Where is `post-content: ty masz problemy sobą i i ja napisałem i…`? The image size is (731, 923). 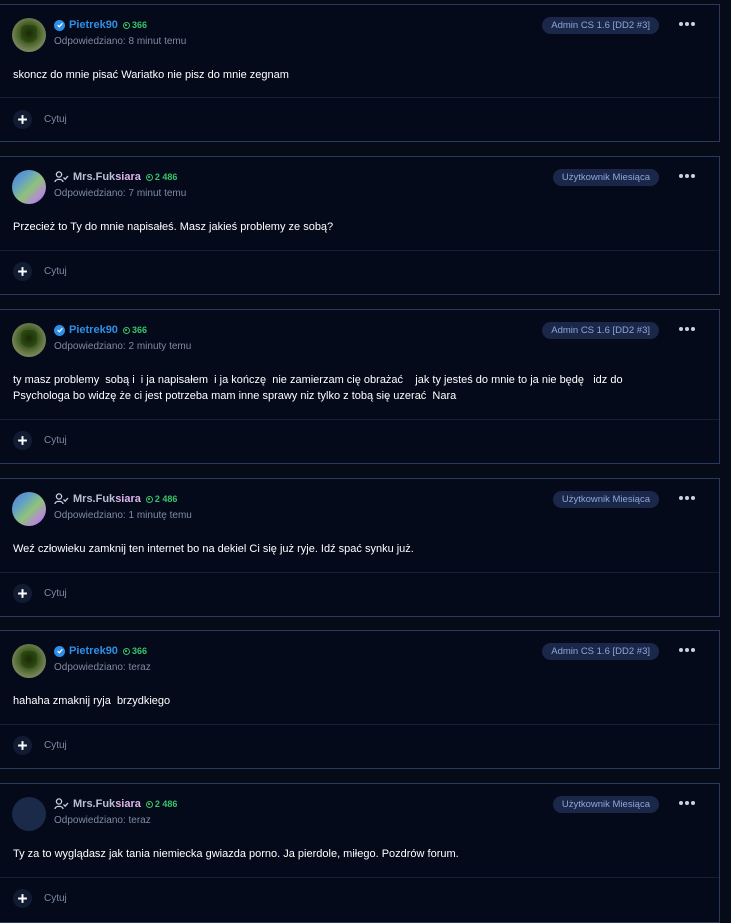
post-content: ty masz problemy sobą i i ja napisałem i… is located at coordinates (356, 388).